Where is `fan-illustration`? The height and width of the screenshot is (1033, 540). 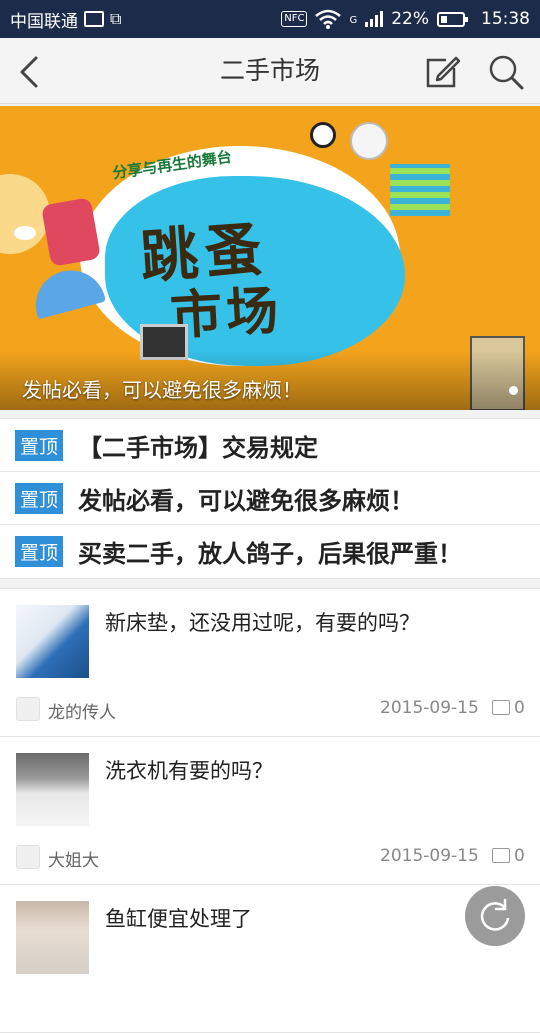
fan-illustration is located at coordinates (369, 141).